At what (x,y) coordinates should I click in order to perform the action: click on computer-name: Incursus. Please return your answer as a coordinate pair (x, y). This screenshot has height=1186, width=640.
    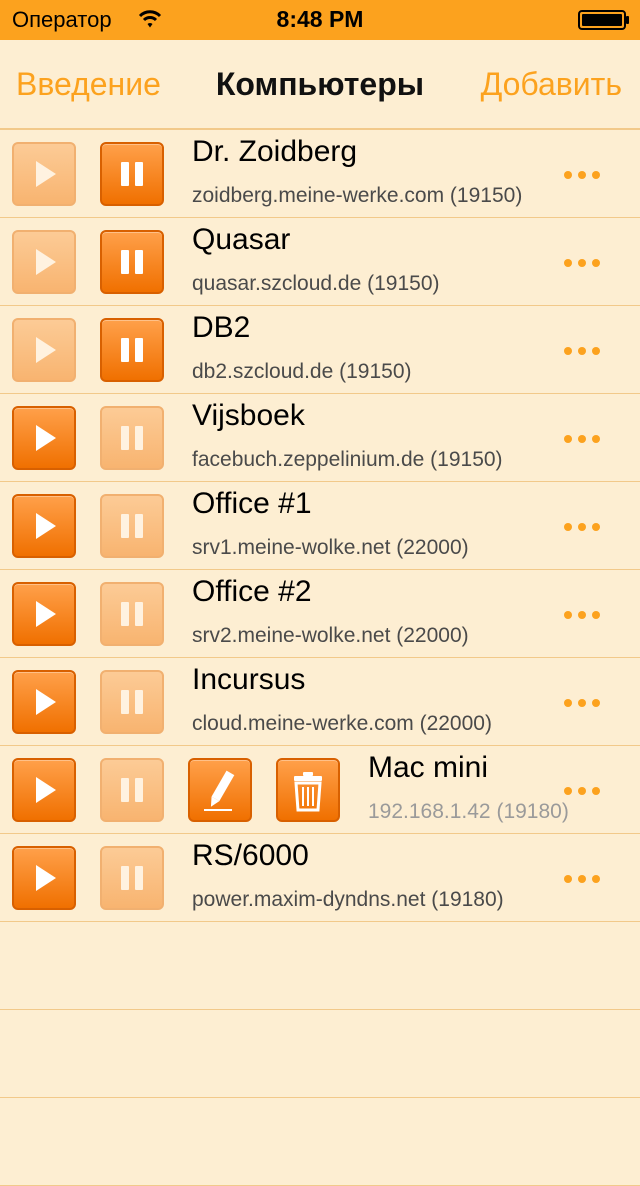
    Looking at the image, I should click on (249, 679).